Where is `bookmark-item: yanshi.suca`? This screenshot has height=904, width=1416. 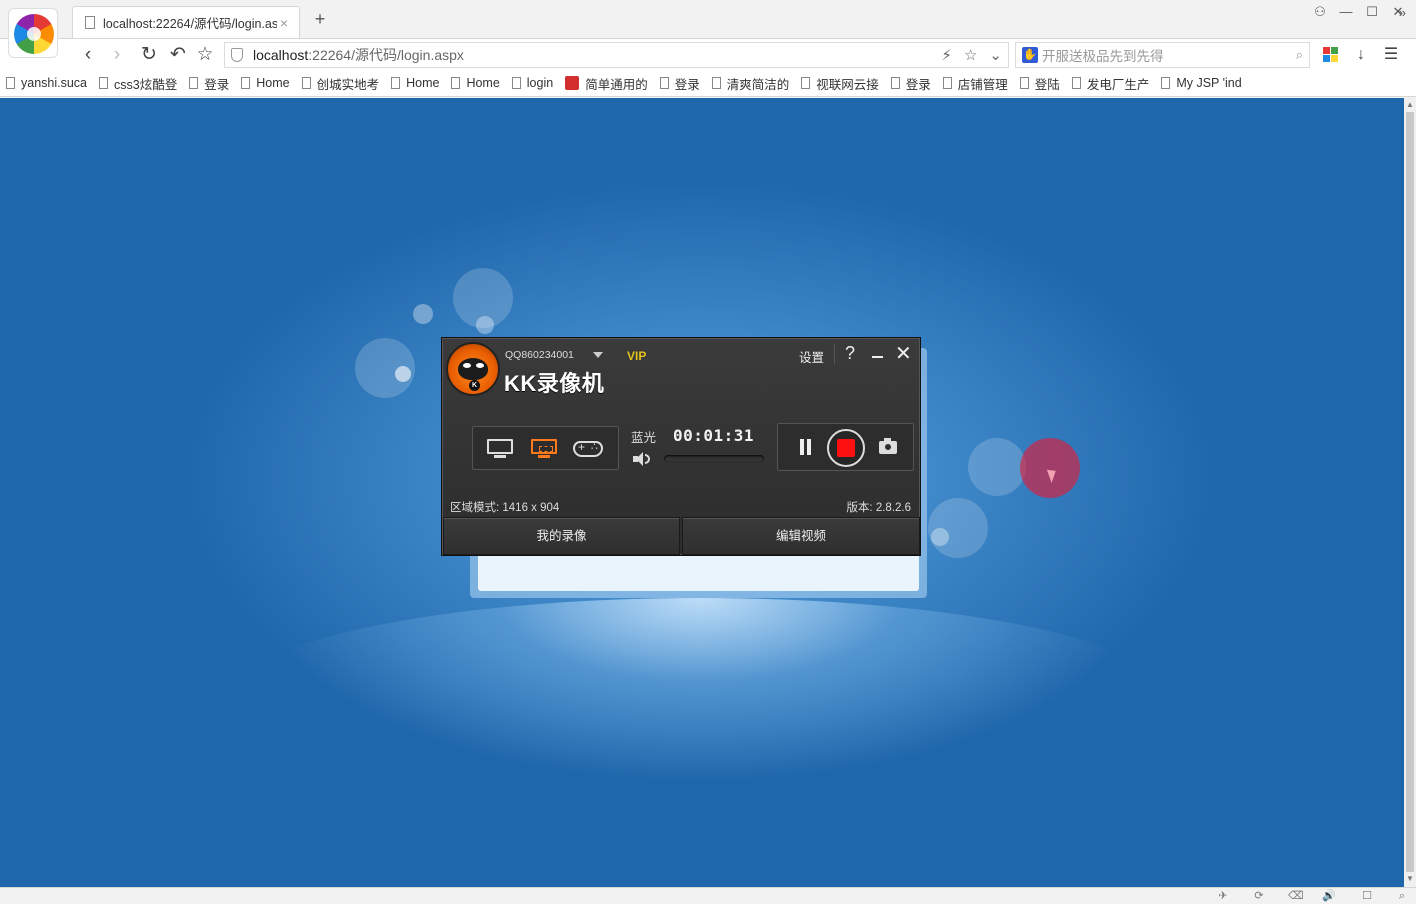 bookmark-item: yanshi.suca is located at coordinates (46, 83).